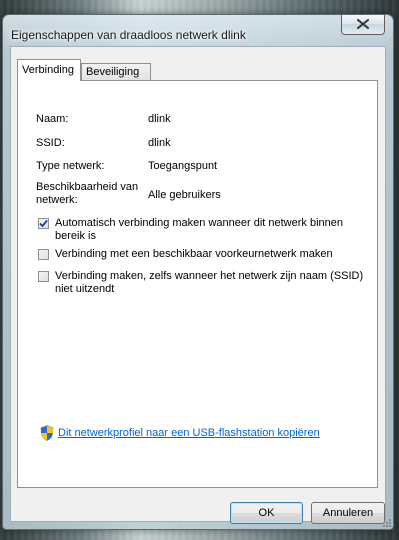 This screenshot has width=399, height=540. What do you see at coordinates (183, 166) in the screenshot?
I see `network-type-value: Toegangspunt` at bounding box center [183, 166].